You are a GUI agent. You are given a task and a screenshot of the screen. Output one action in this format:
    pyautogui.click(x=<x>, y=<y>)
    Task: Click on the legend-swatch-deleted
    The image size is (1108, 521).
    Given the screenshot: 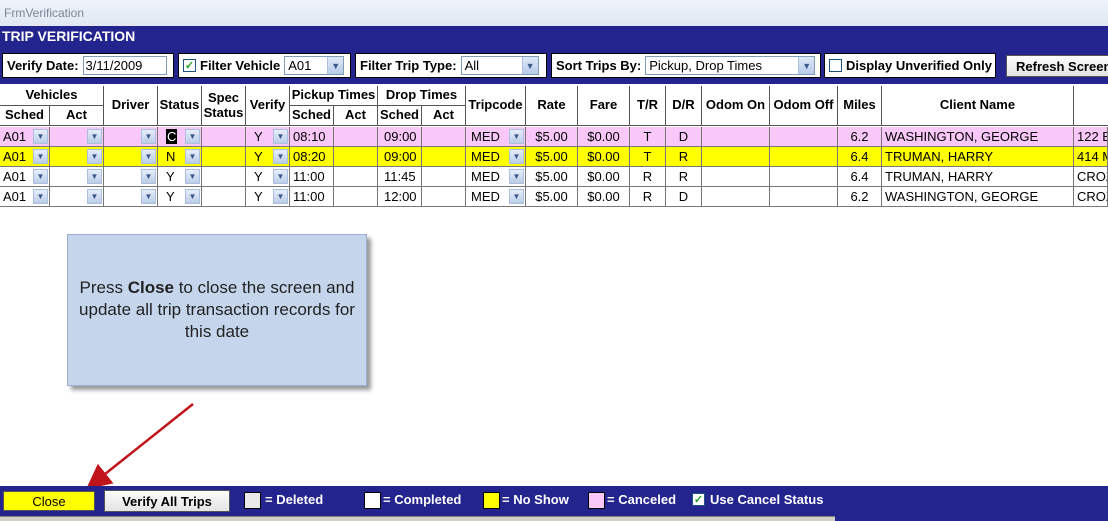 What is the action you would take?
    pyautogui.click(x=252, y=500)
    